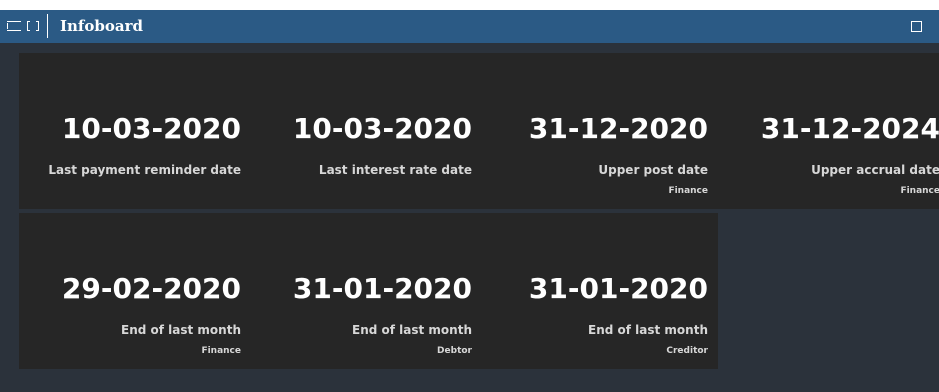  I want to click on tile-category: Finance, so click(919, 191).